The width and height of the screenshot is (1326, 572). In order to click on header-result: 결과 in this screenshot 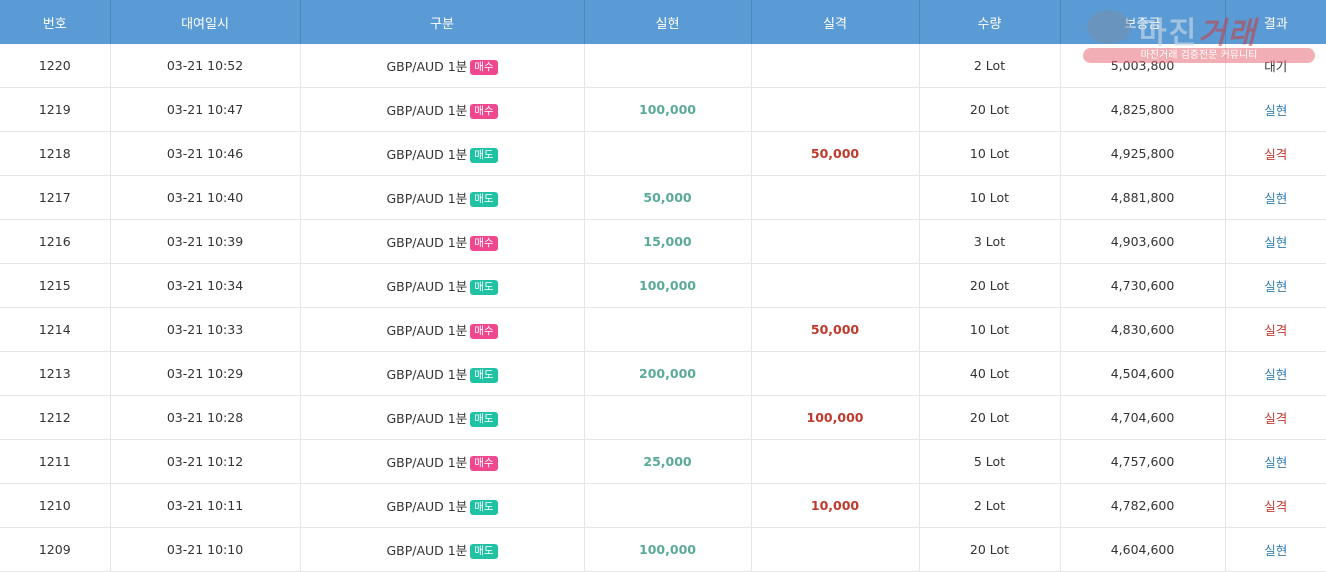, I will do `click(1275, 22)`.